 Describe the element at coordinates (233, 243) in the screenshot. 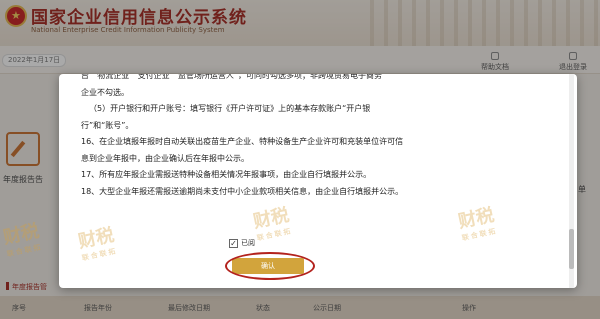

I see `read-checkbox: ✓` at that location.